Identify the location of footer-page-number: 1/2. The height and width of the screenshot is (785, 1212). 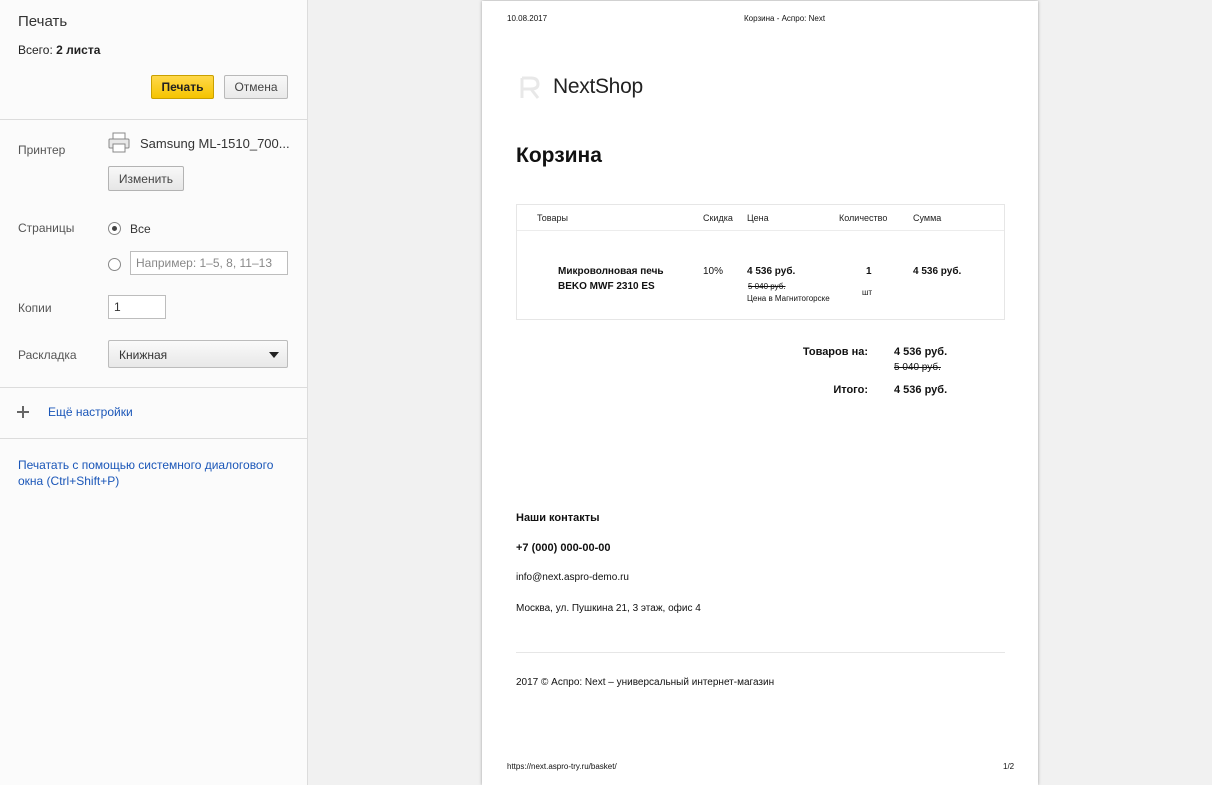
(1009, 766).